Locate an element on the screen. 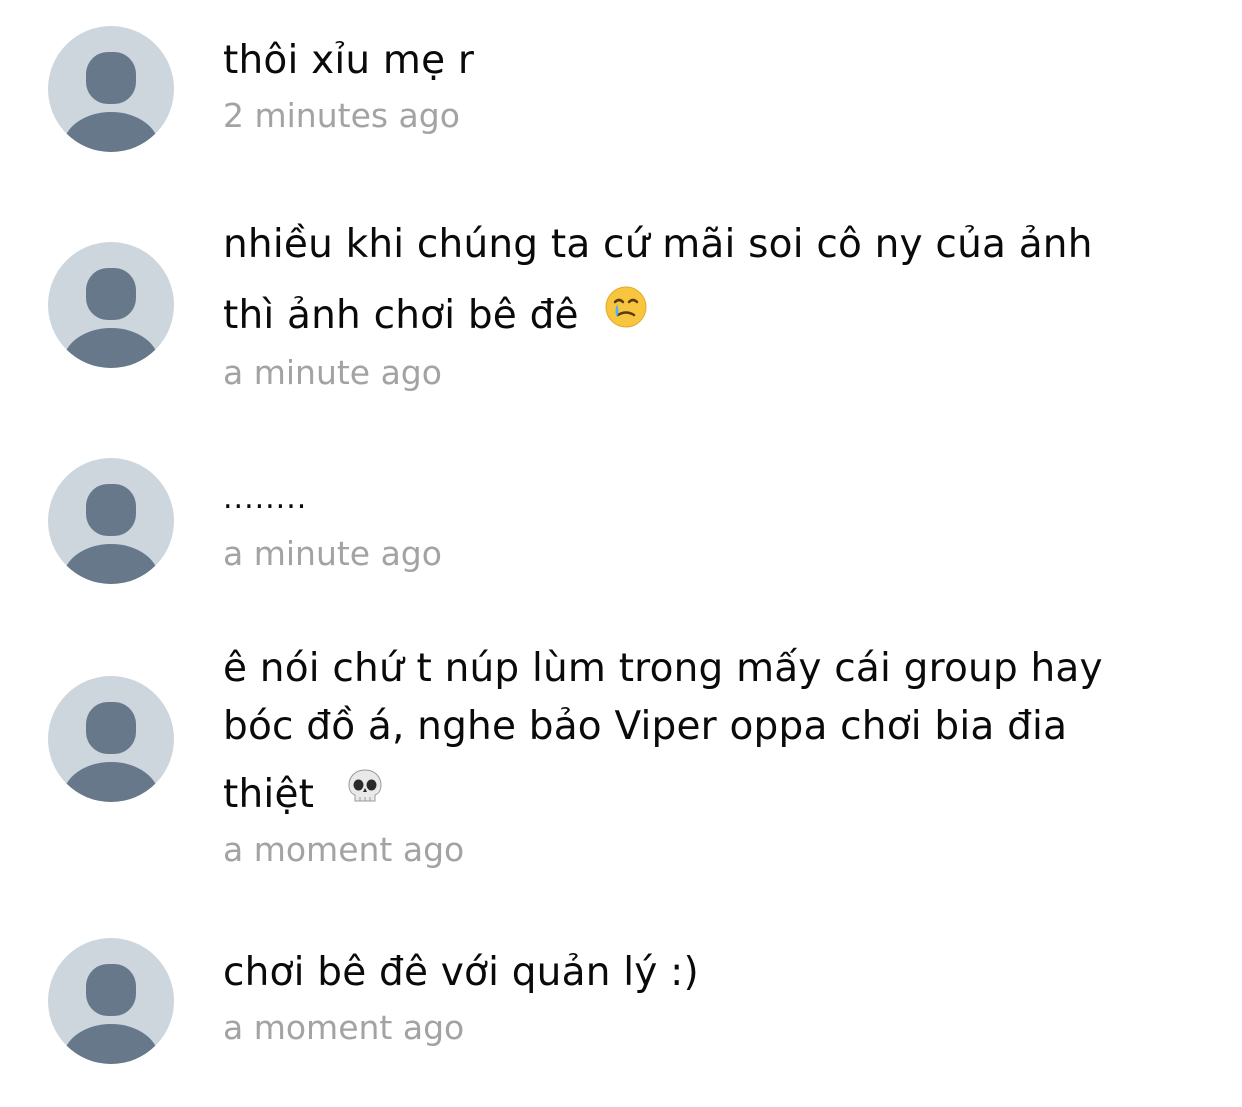 This screenshot has width=1242, height=1107. comment-text-line: thì ảnh chơi bê đê is located at coordinates (718, 317).